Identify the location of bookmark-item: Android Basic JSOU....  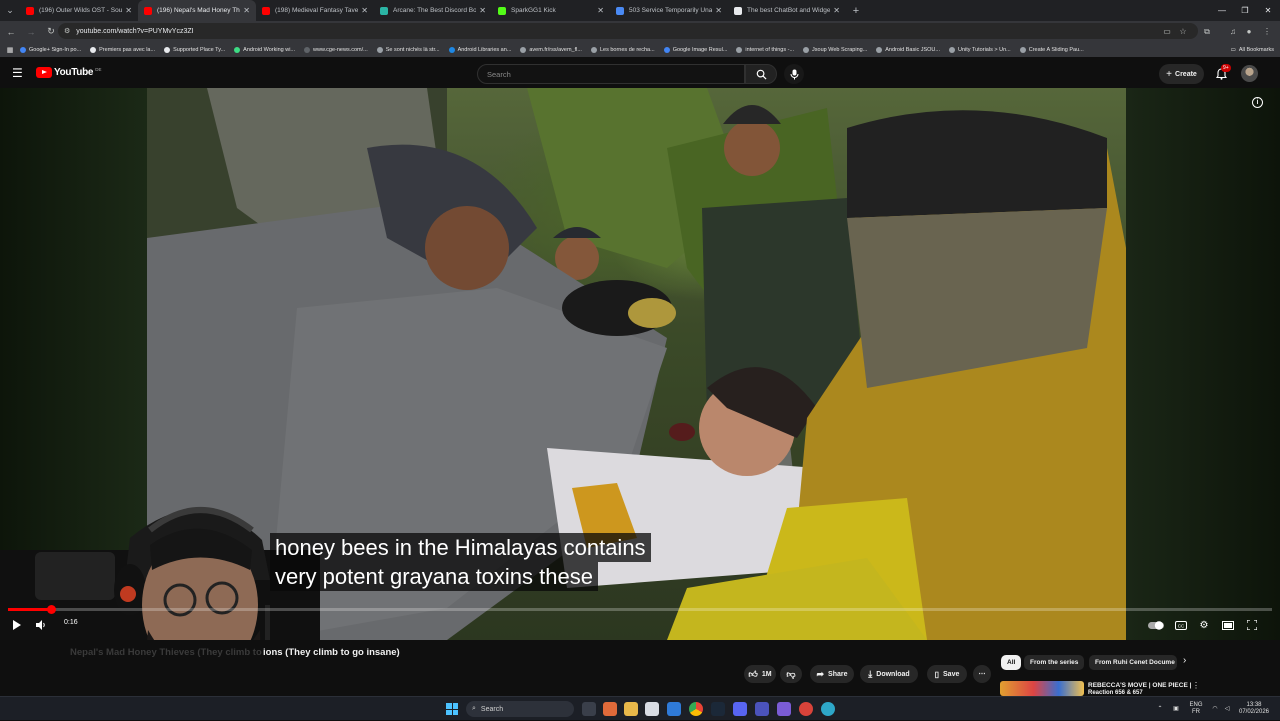
(908, 49).